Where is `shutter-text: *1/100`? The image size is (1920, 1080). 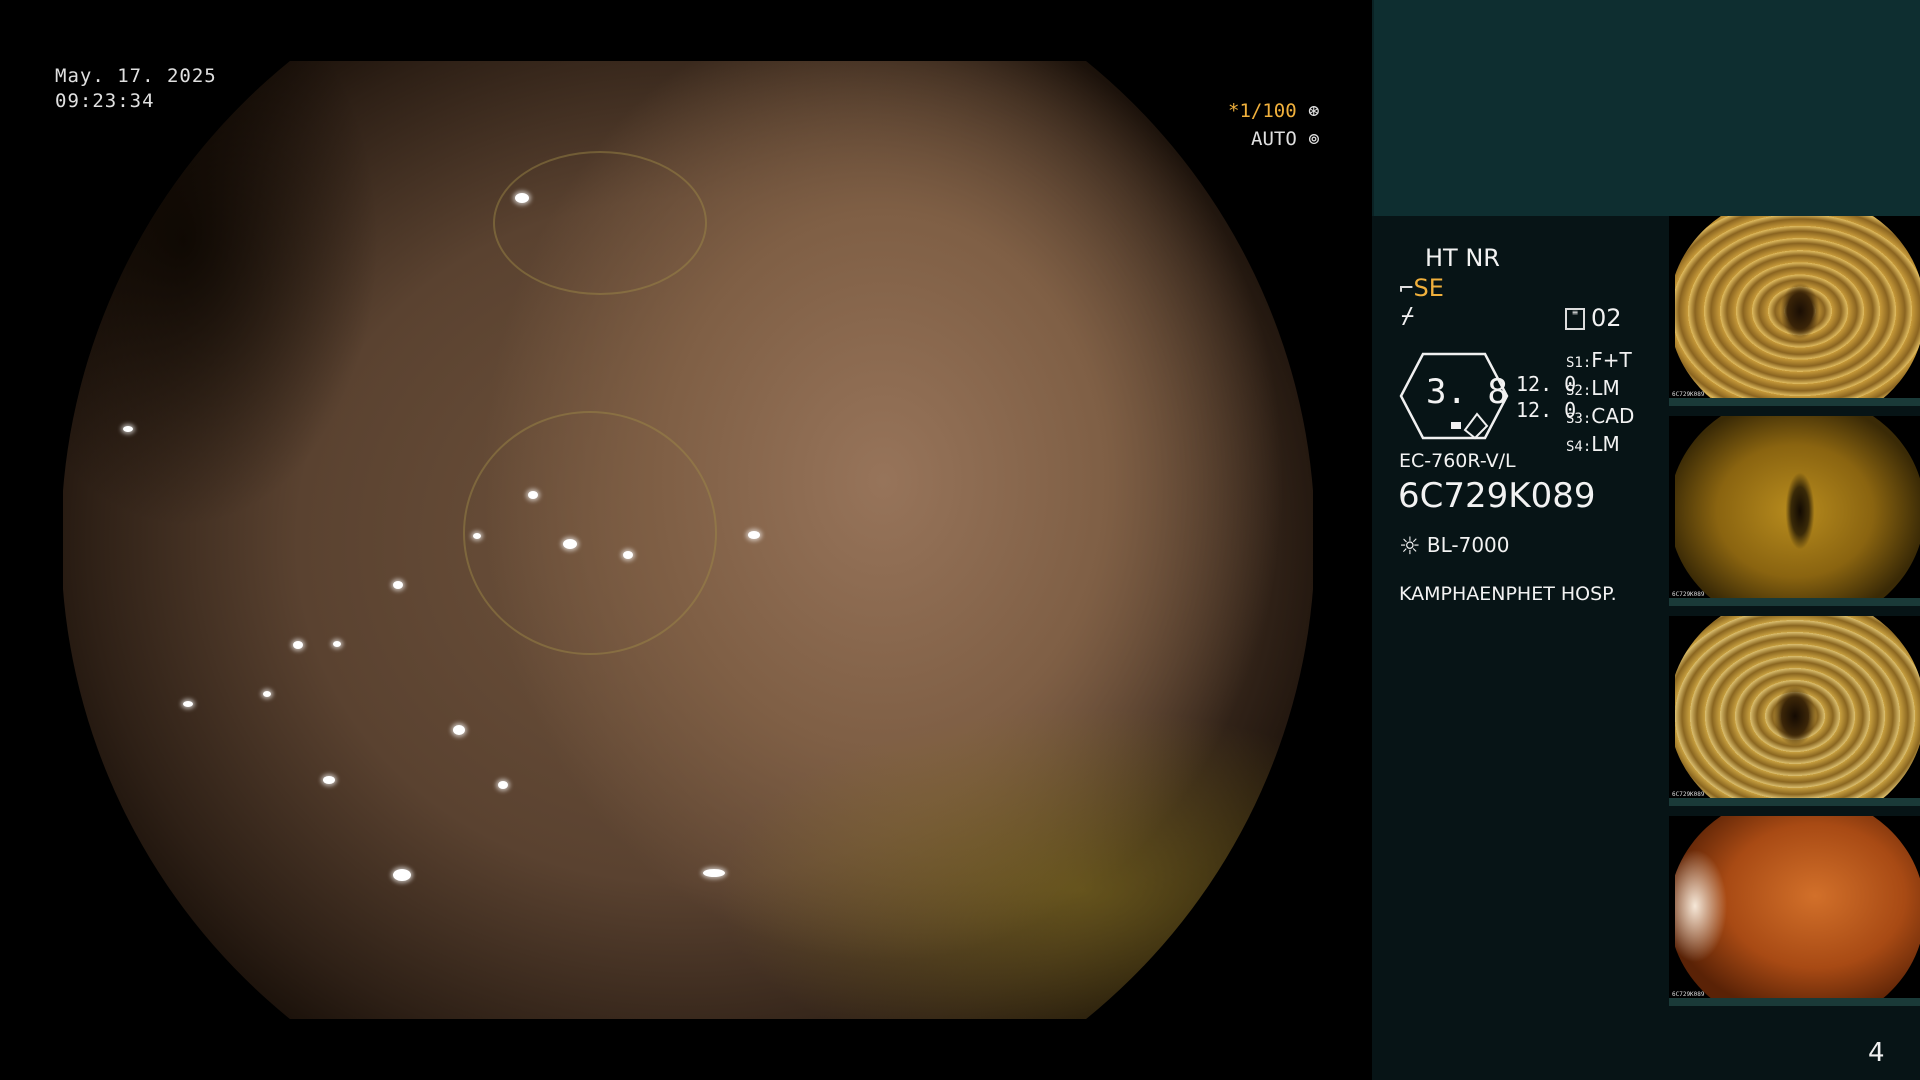
shutter-text: *1/100 is located at coordinates (1262, 111).